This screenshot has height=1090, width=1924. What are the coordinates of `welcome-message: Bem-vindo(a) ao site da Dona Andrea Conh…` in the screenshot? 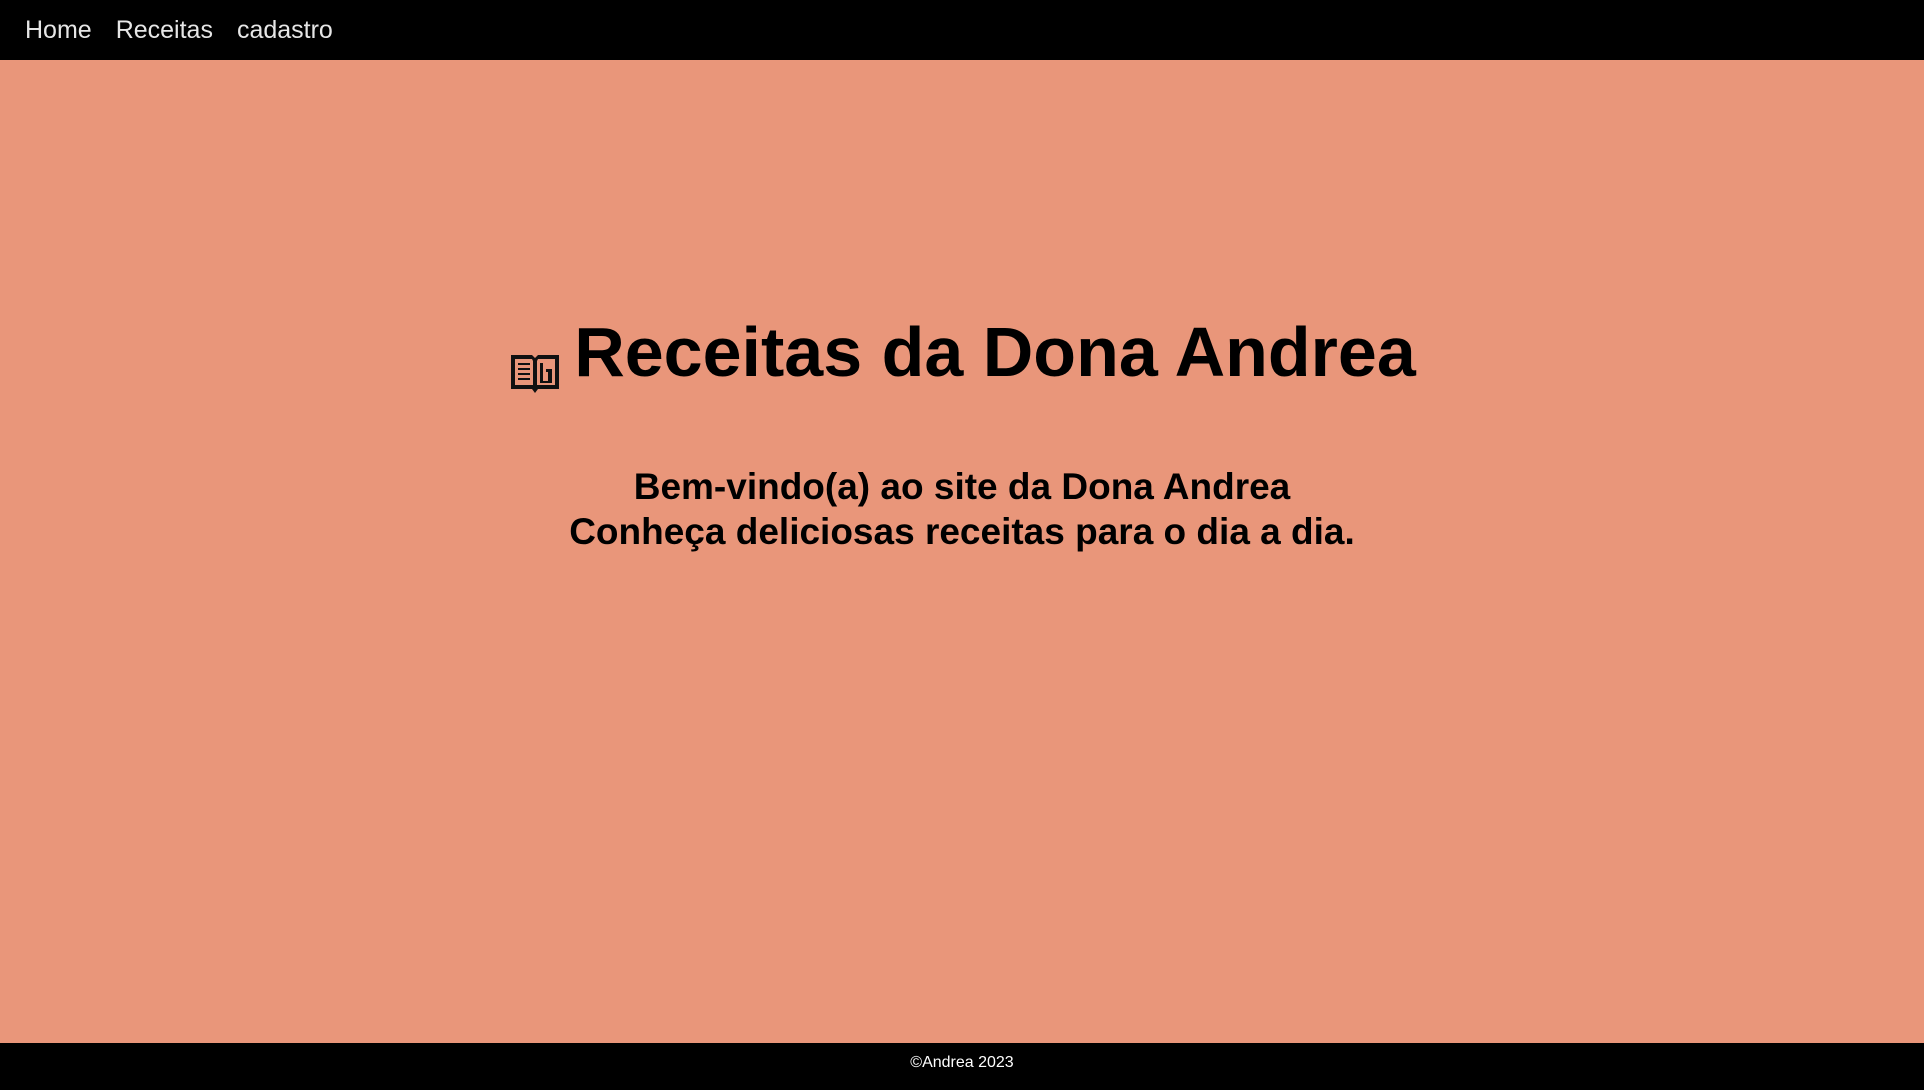 It's located at (962, 509).